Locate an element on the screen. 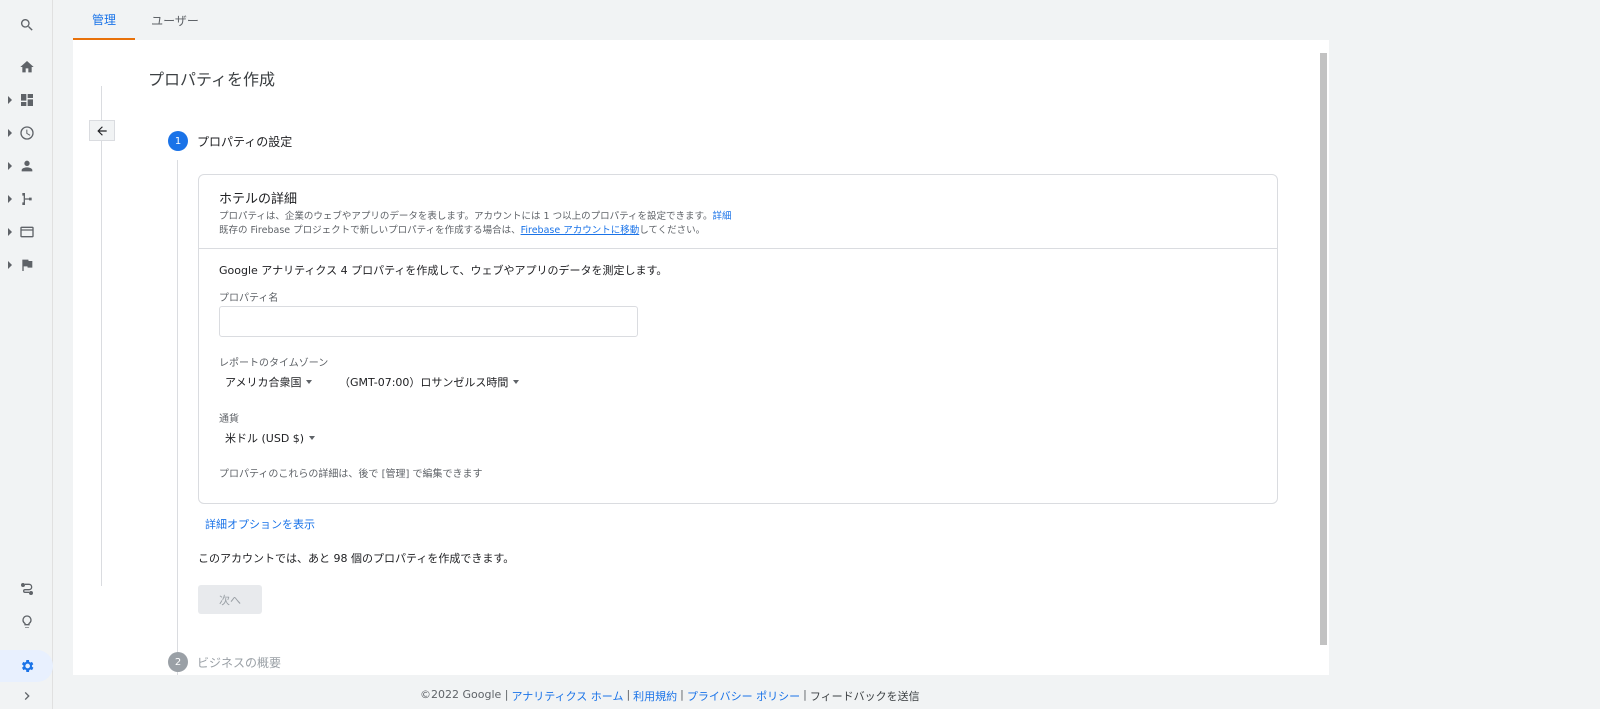  chevron-right-icon is located at coordinates (27, 696).